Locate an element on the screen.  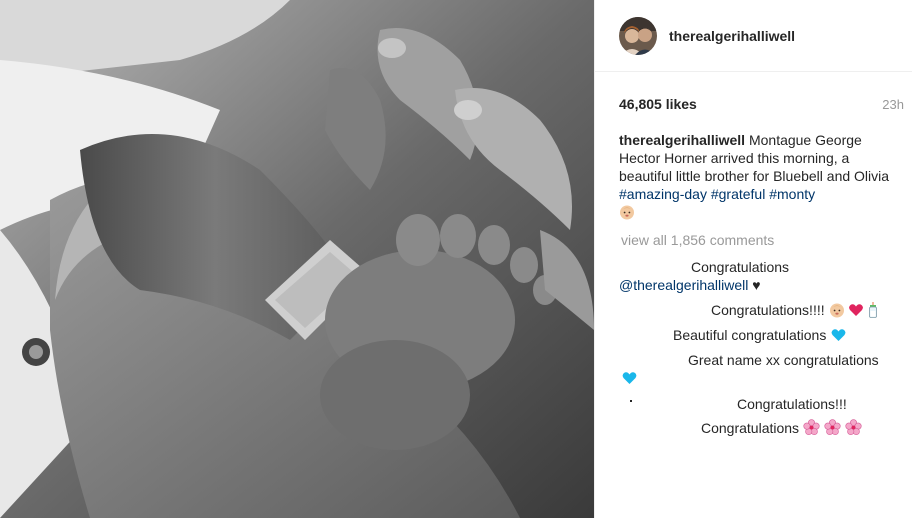
hashtag-monty: #monty is located at coordinates (792, 194).